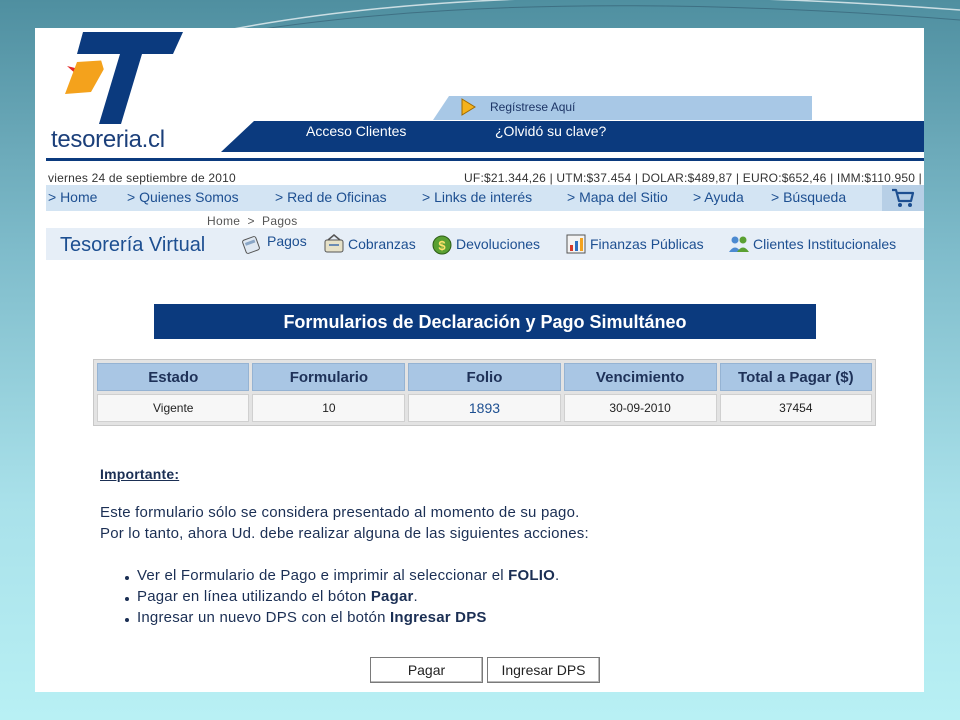 Image resolution: width=960 pixels, height=720 pixels. What do you see at coordinates (133, 245) in the screenshot?
I see `tesoreria-virtual-title: Tesorería Virtual` at bounding box center [133, 245].